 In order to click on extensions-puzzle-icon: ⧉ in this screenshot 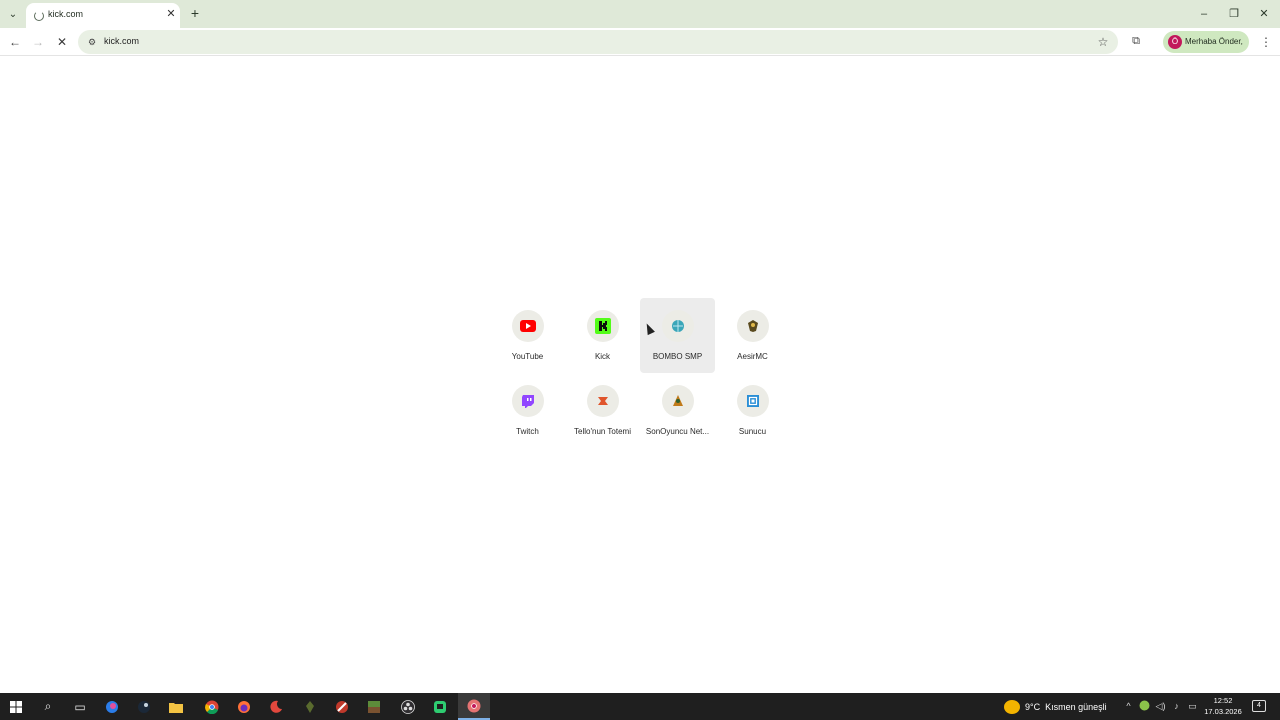, I will do `click(1136, 41)`.